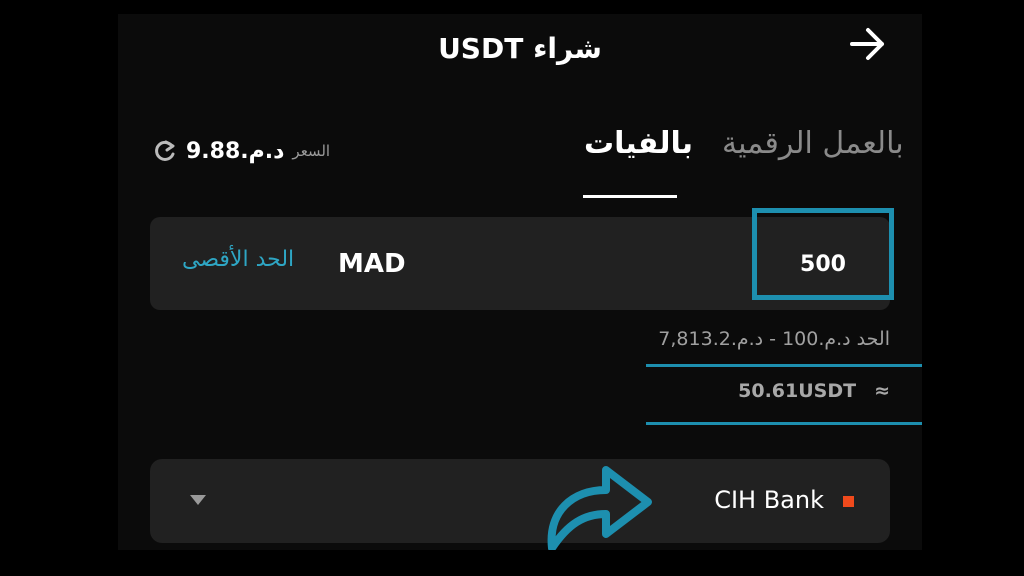 The height and width of the screenshot is (576, 1024). I want to click on payment-method-select: CIH Bank, so click(520, 501).